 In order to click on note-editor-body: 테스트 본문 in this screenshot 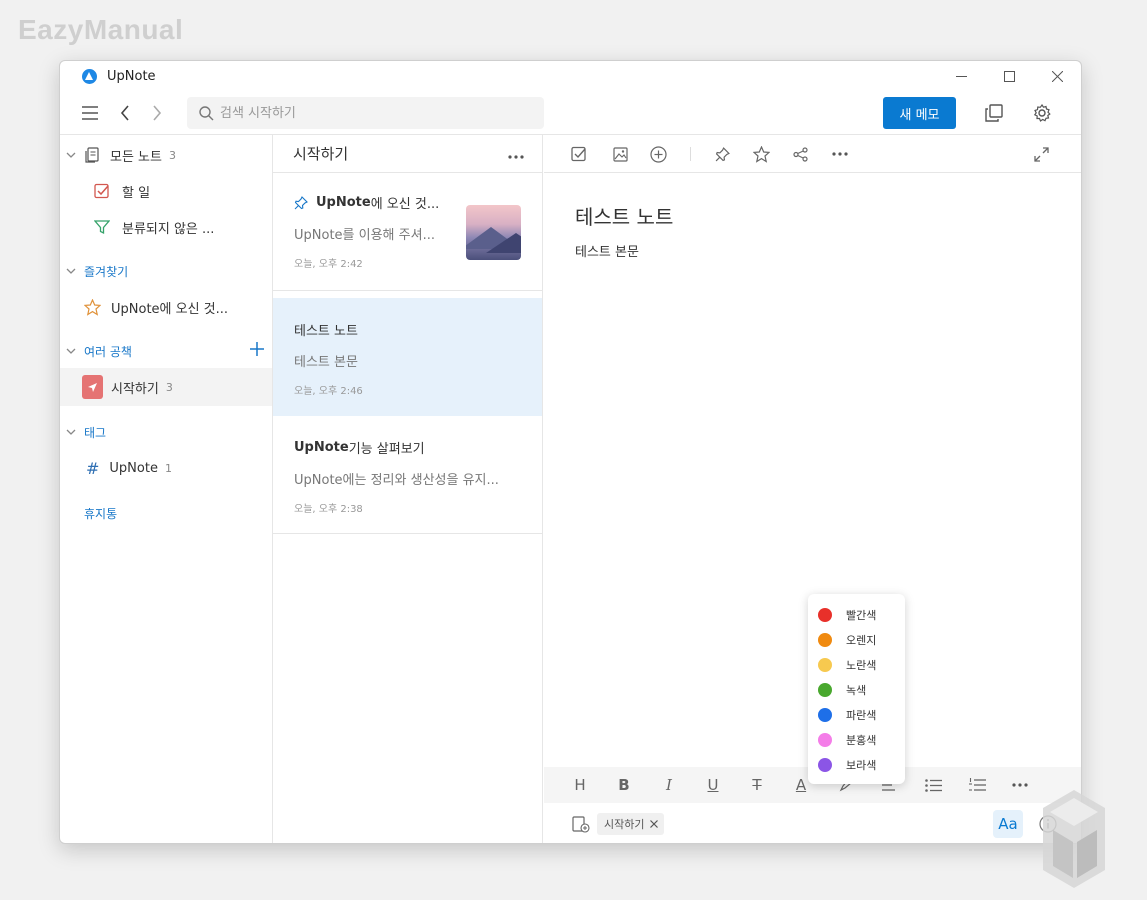, I will do `click(607, 250)`.